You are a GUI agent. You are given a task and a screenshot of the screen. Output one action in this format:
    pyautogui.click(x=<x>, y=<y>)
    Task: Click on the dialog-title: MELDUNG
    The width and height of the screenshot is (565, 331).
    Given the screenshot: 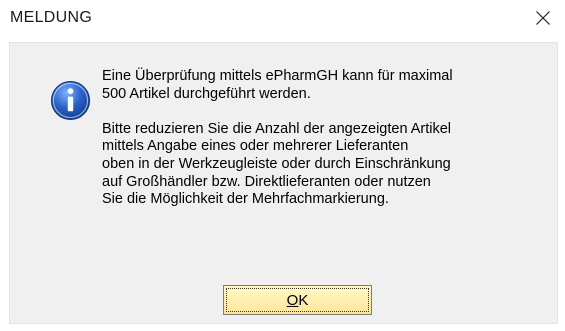 What is the action you would take?
    pyautogui.click(x=51, y=17)
    